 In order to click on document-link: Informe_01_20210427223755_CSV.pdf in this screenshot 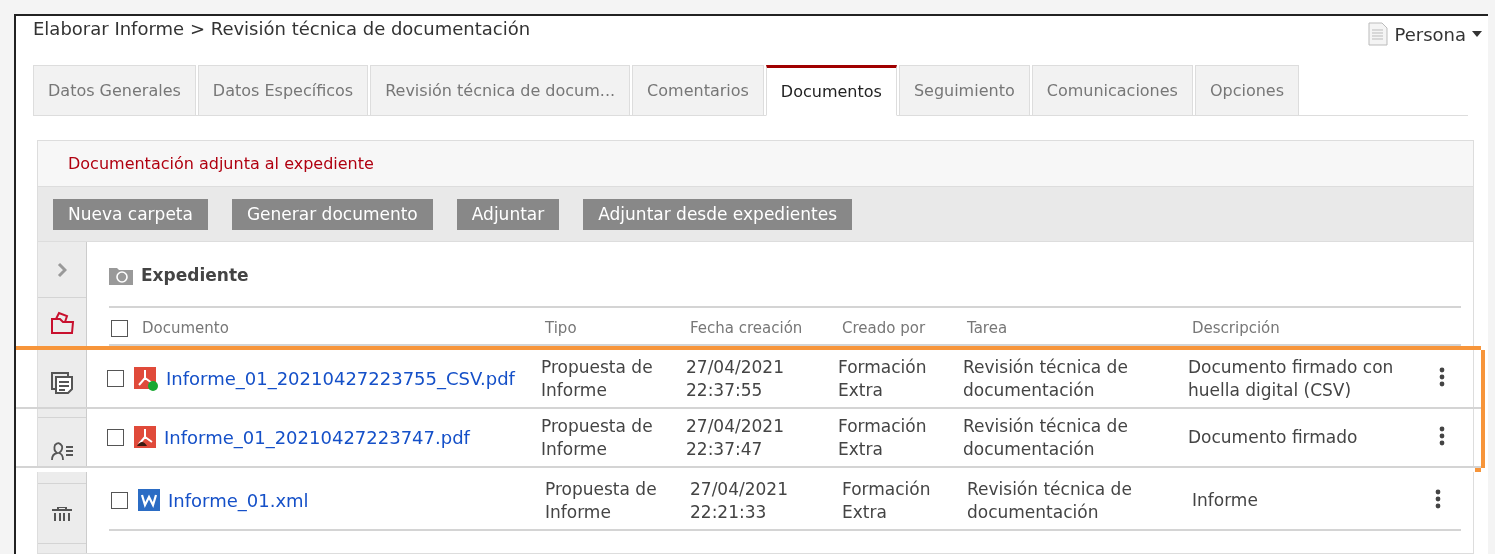, I will do `click(340, 378)`.